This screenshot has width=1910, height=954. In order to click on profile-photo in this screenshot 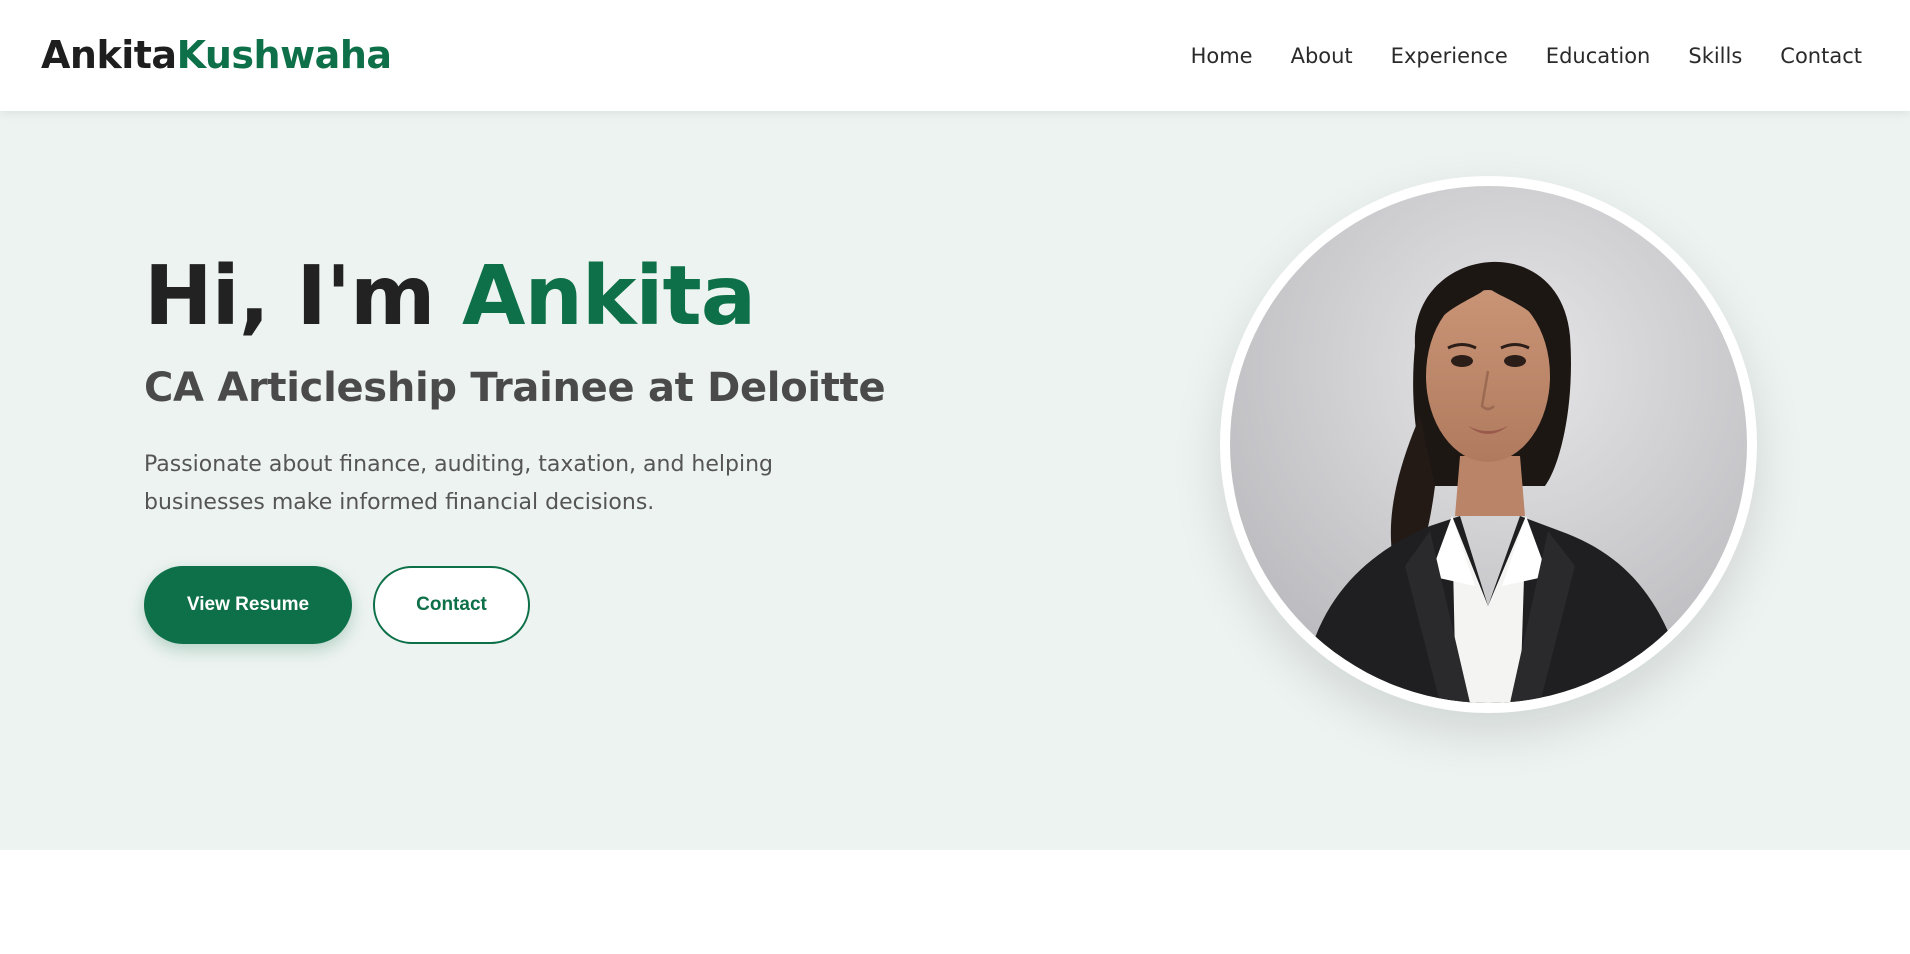, I will do `click(1488, 444)`.